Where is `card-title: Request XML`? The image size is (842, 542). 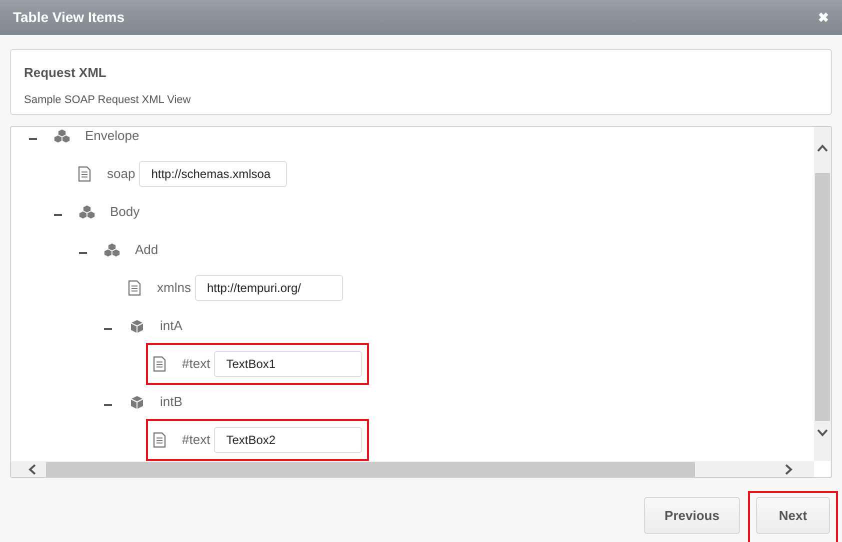
card-title: Request XML is located at coordinates (66, 73).